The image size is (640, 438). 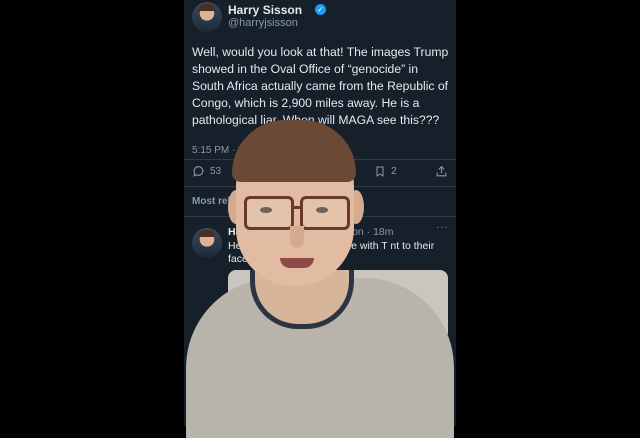 What do you see at coordinates (320, 9) in the screenshot?
I see `verified-badge-icon: ✓` at bounding box center [320, 9].